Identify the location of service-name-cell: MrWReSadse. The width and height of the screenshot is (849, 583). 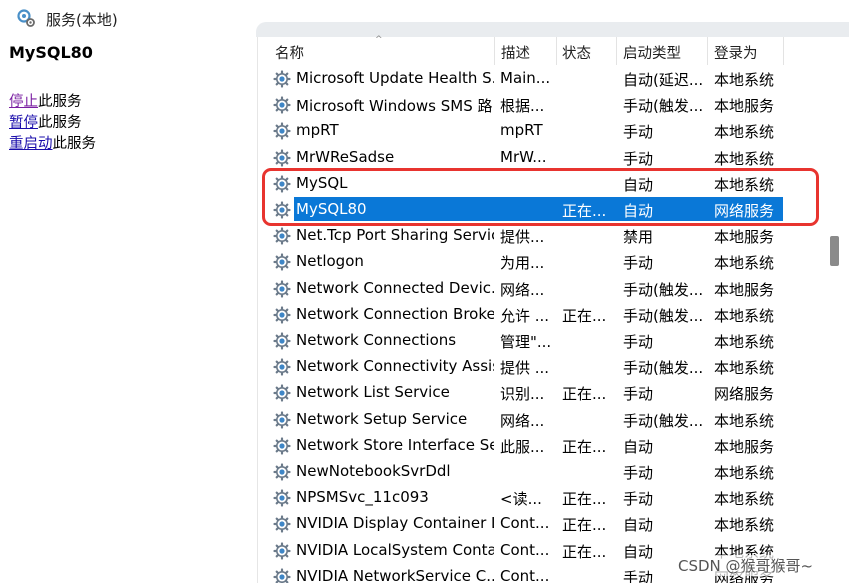
(345, 156).